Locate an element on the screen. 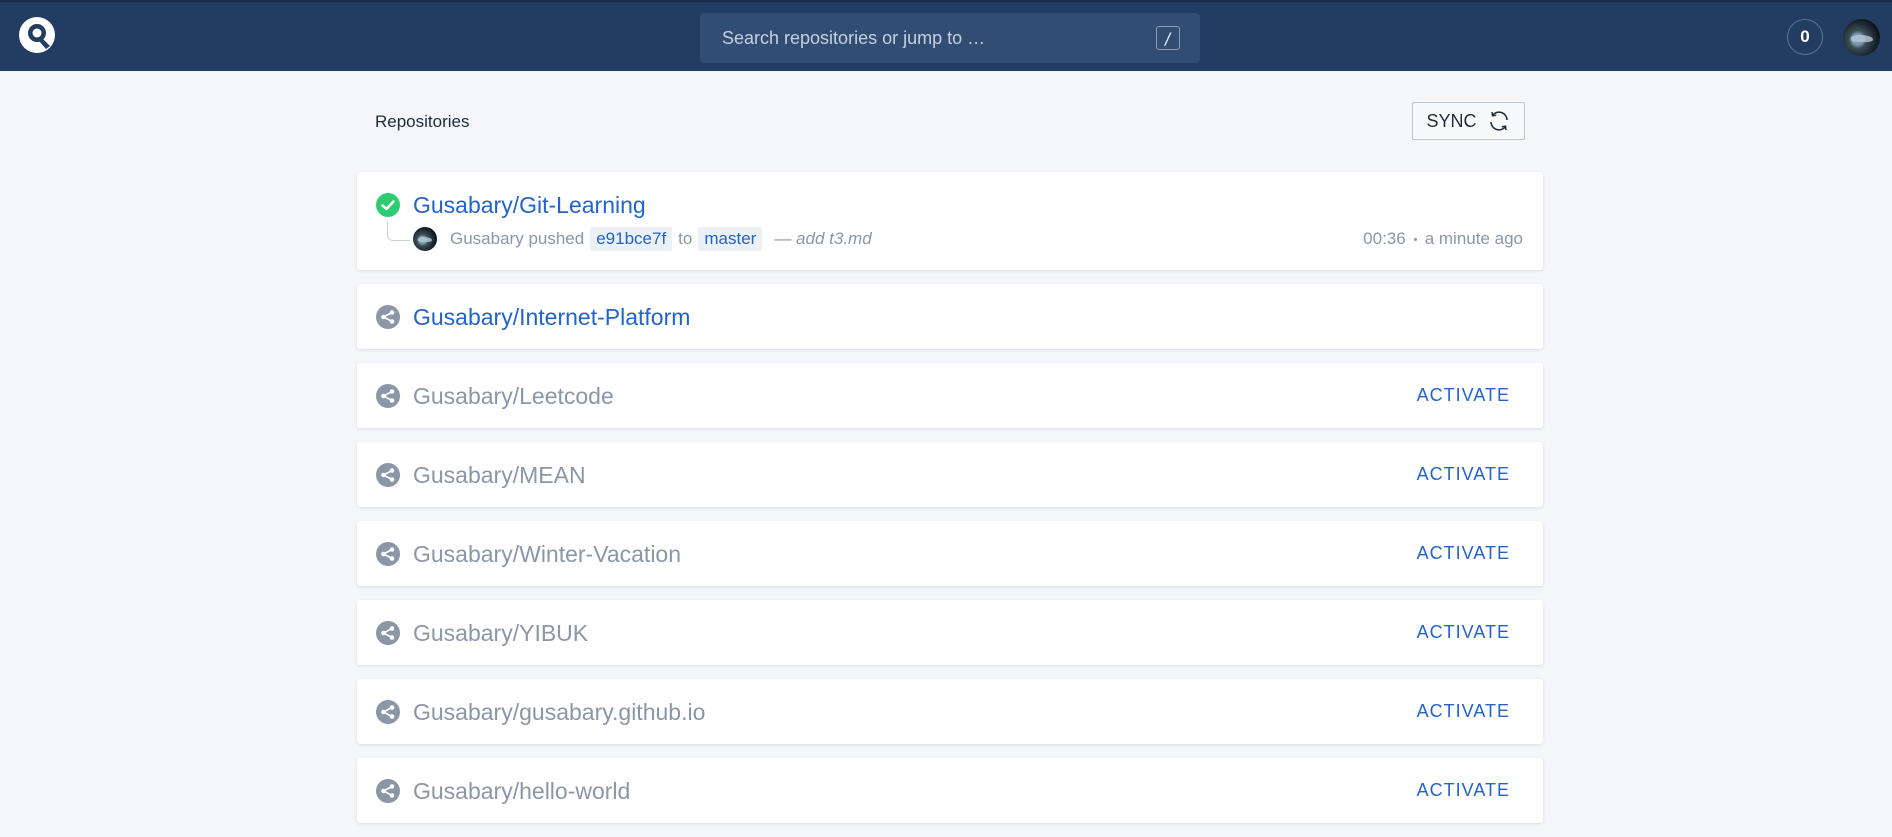  top-navigation-bar: / 0 is located at coordinates (946, 35).